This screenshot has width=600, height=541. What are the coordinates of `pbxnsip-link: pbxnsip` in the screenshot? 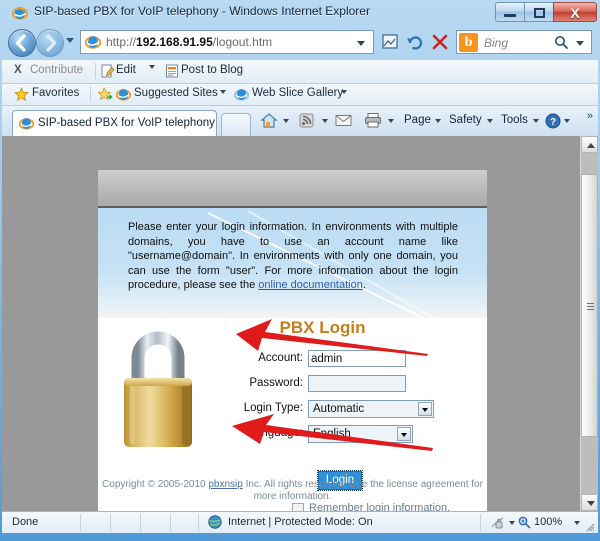 It's located at (225, 484).